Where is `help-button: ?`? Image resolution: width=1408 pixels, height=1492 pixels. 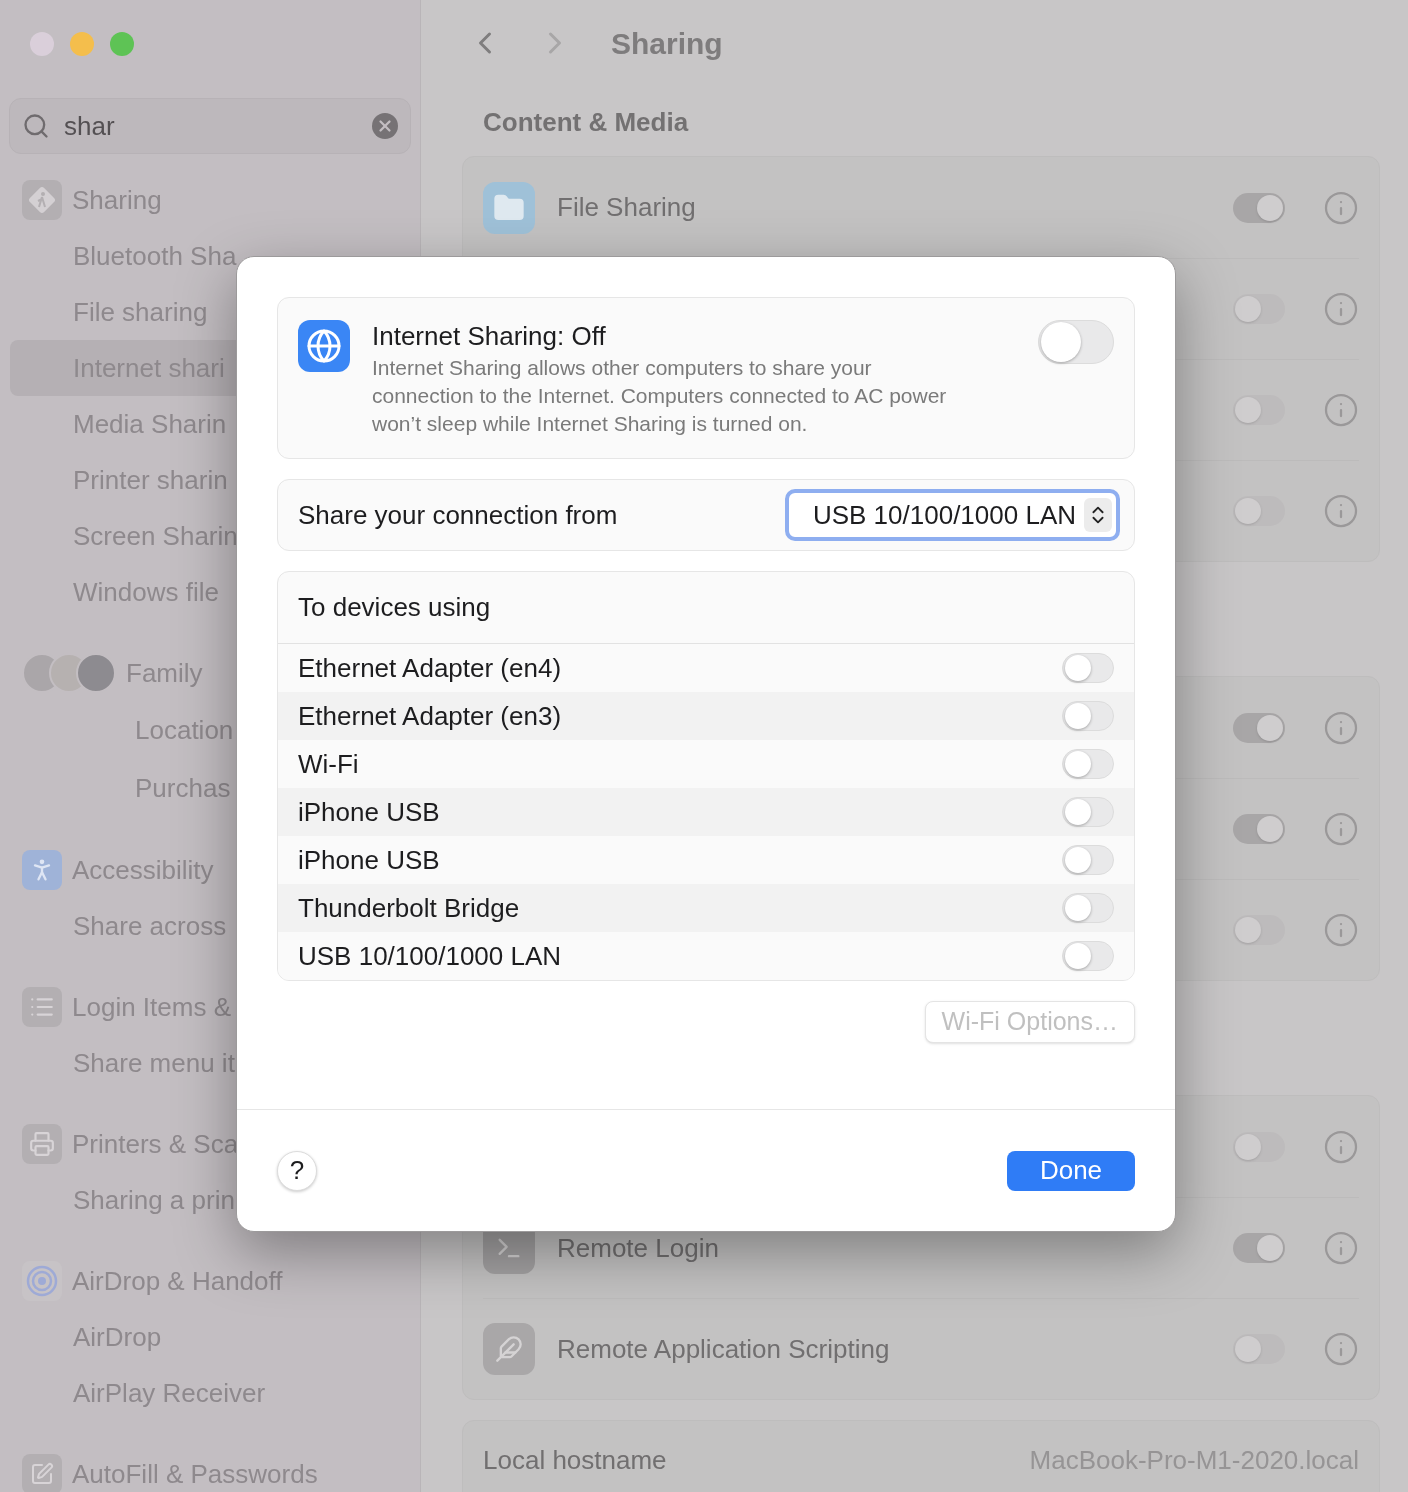 help-button: ? is located at coordinates (297, 1170).